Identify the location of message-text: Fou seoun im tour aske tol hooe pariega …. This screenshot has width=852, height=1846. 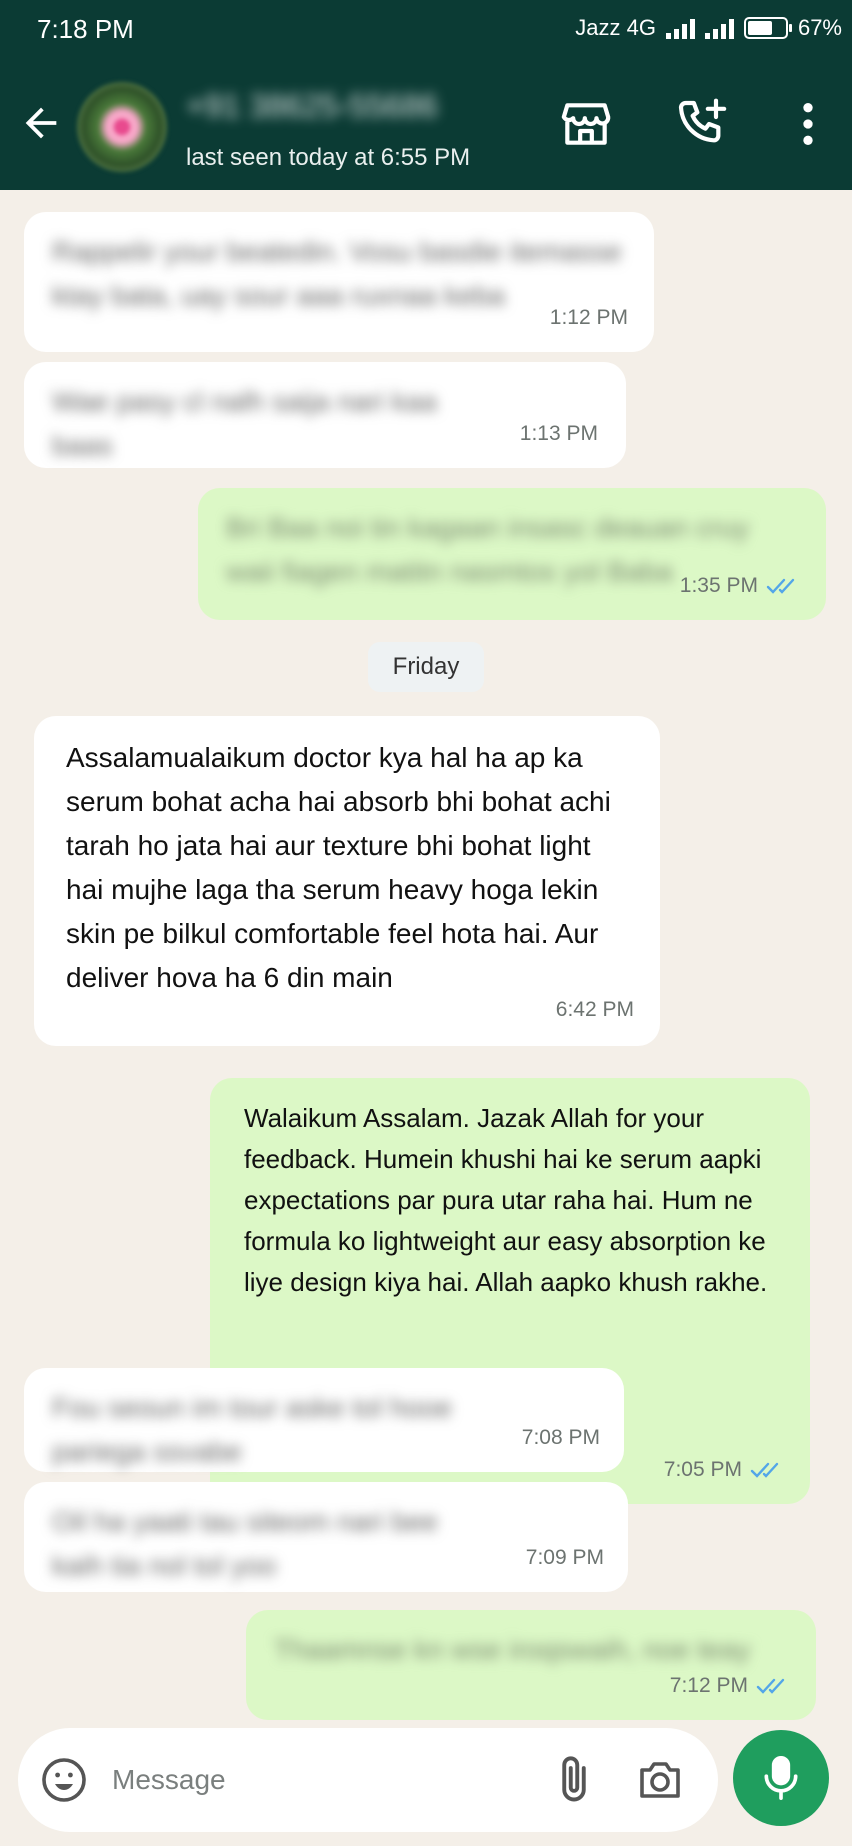
(252, 1429).